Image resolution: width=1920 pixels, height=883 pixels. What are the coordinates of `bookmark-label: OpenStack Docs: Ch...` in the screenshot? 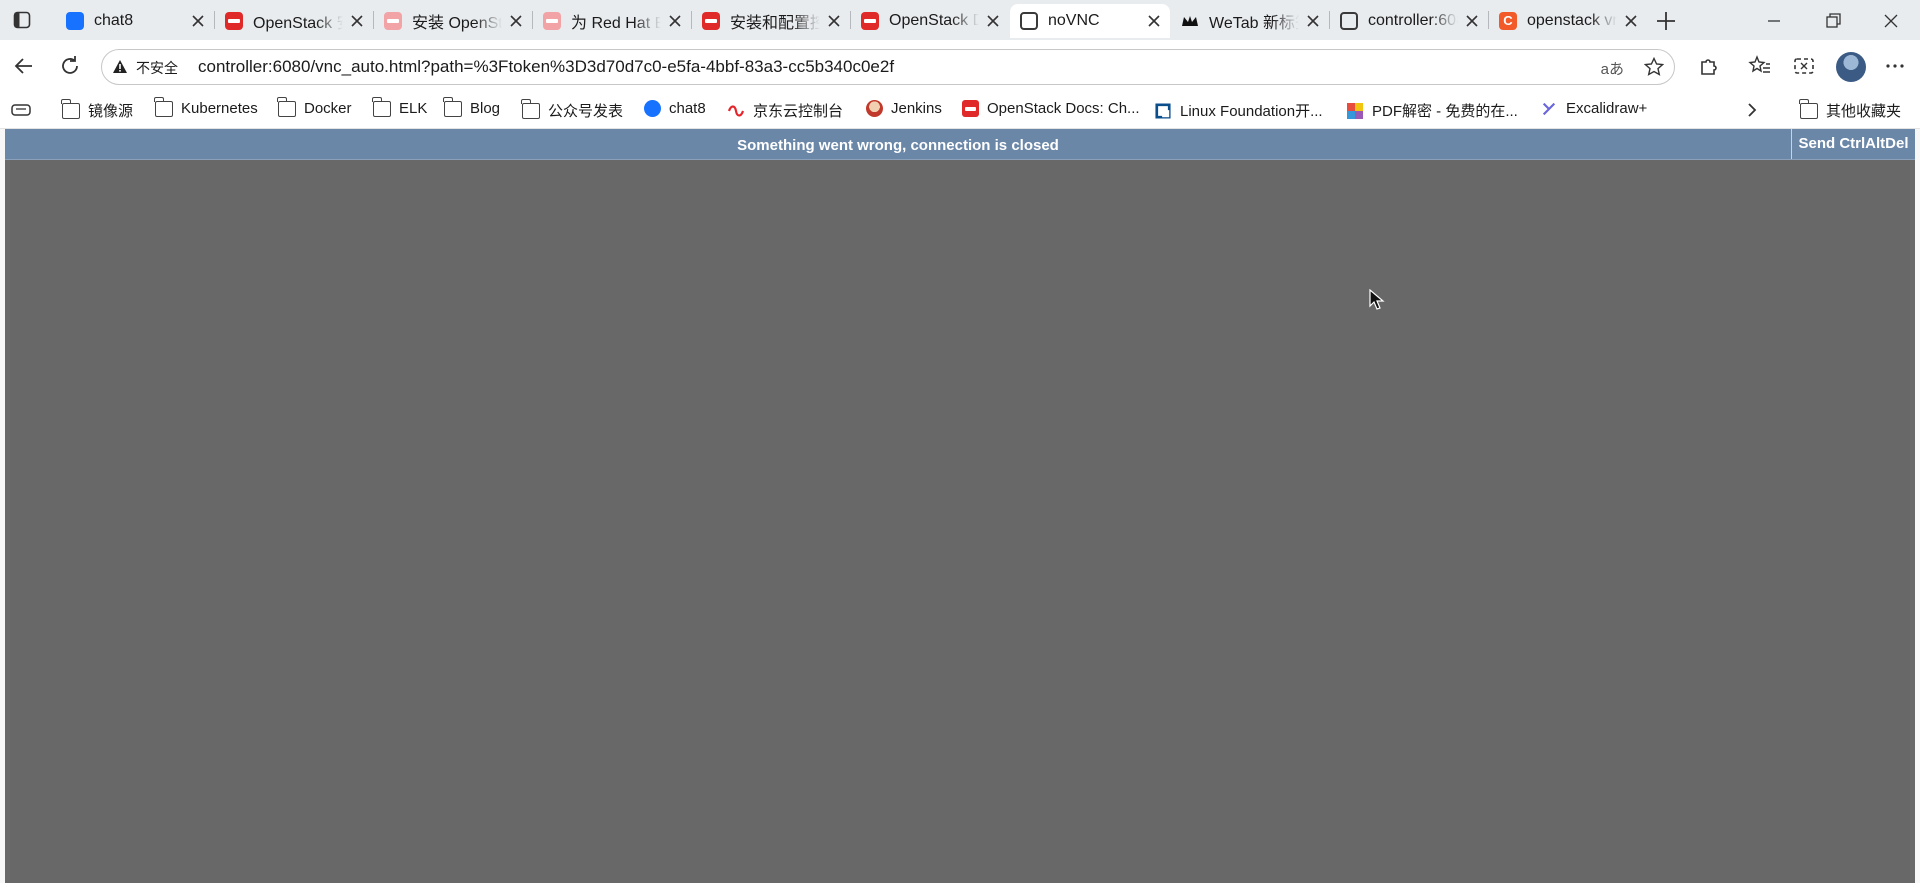 It's located at (1063, 108).